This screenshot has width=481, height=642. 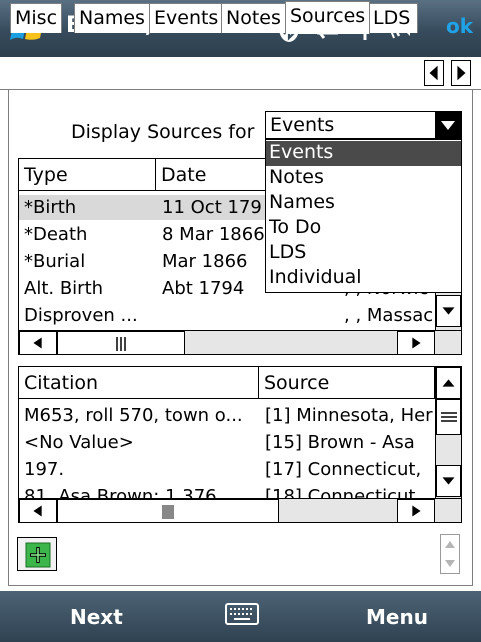 I want to click on tab-right-arrow-icon, so click(x=461, y=73).